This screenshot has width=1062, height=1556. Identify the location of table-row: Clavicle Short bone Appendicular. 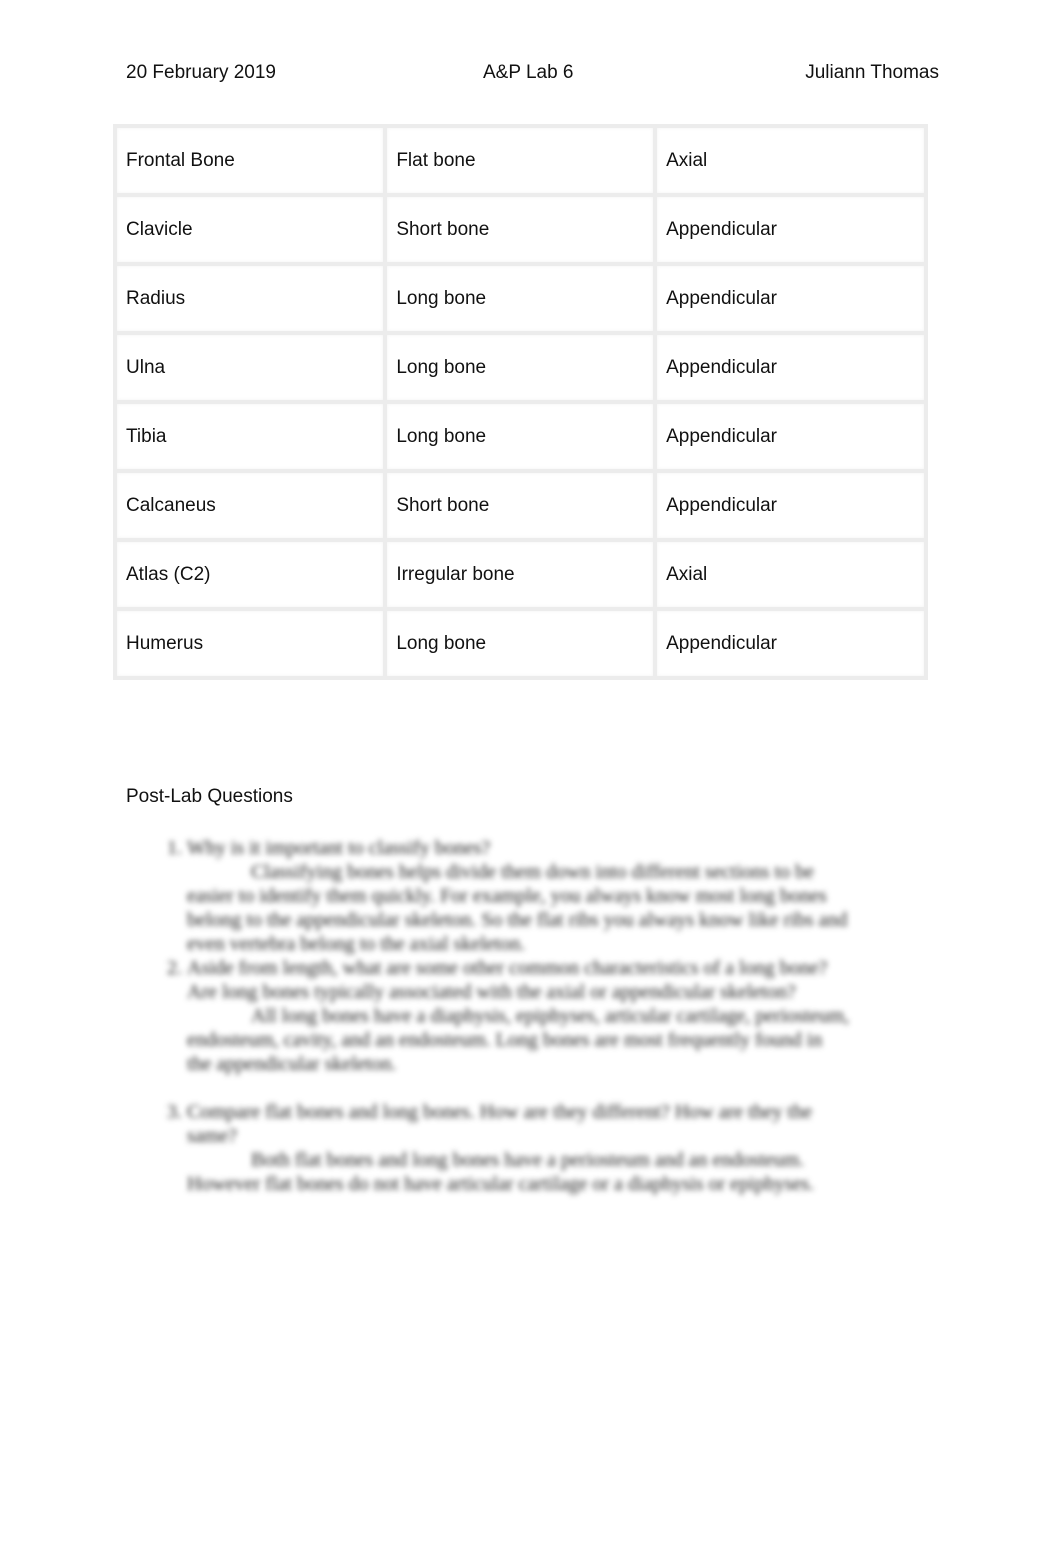
(520, 229).